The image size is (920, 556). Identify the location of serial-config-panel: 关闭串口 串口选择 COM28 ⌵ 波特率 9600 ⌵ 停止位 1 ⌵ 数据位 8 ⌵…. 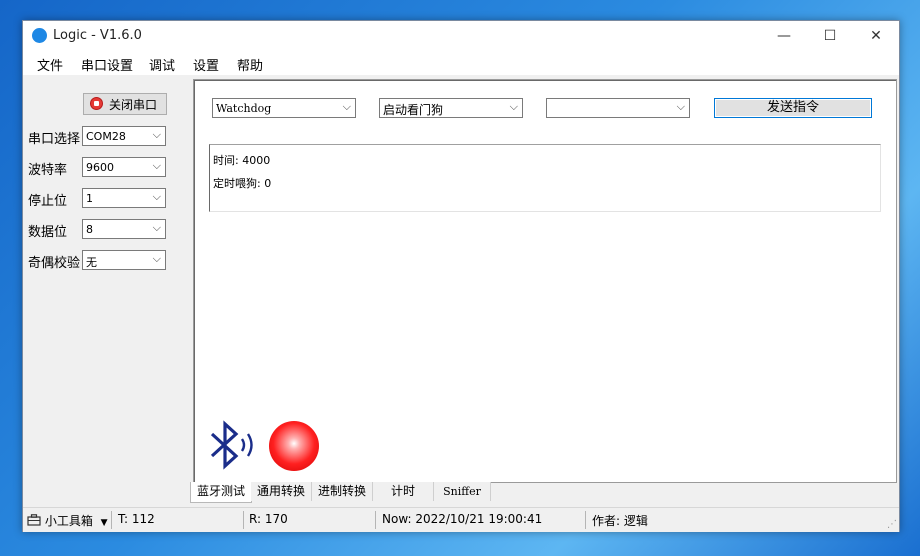
(107, 292).